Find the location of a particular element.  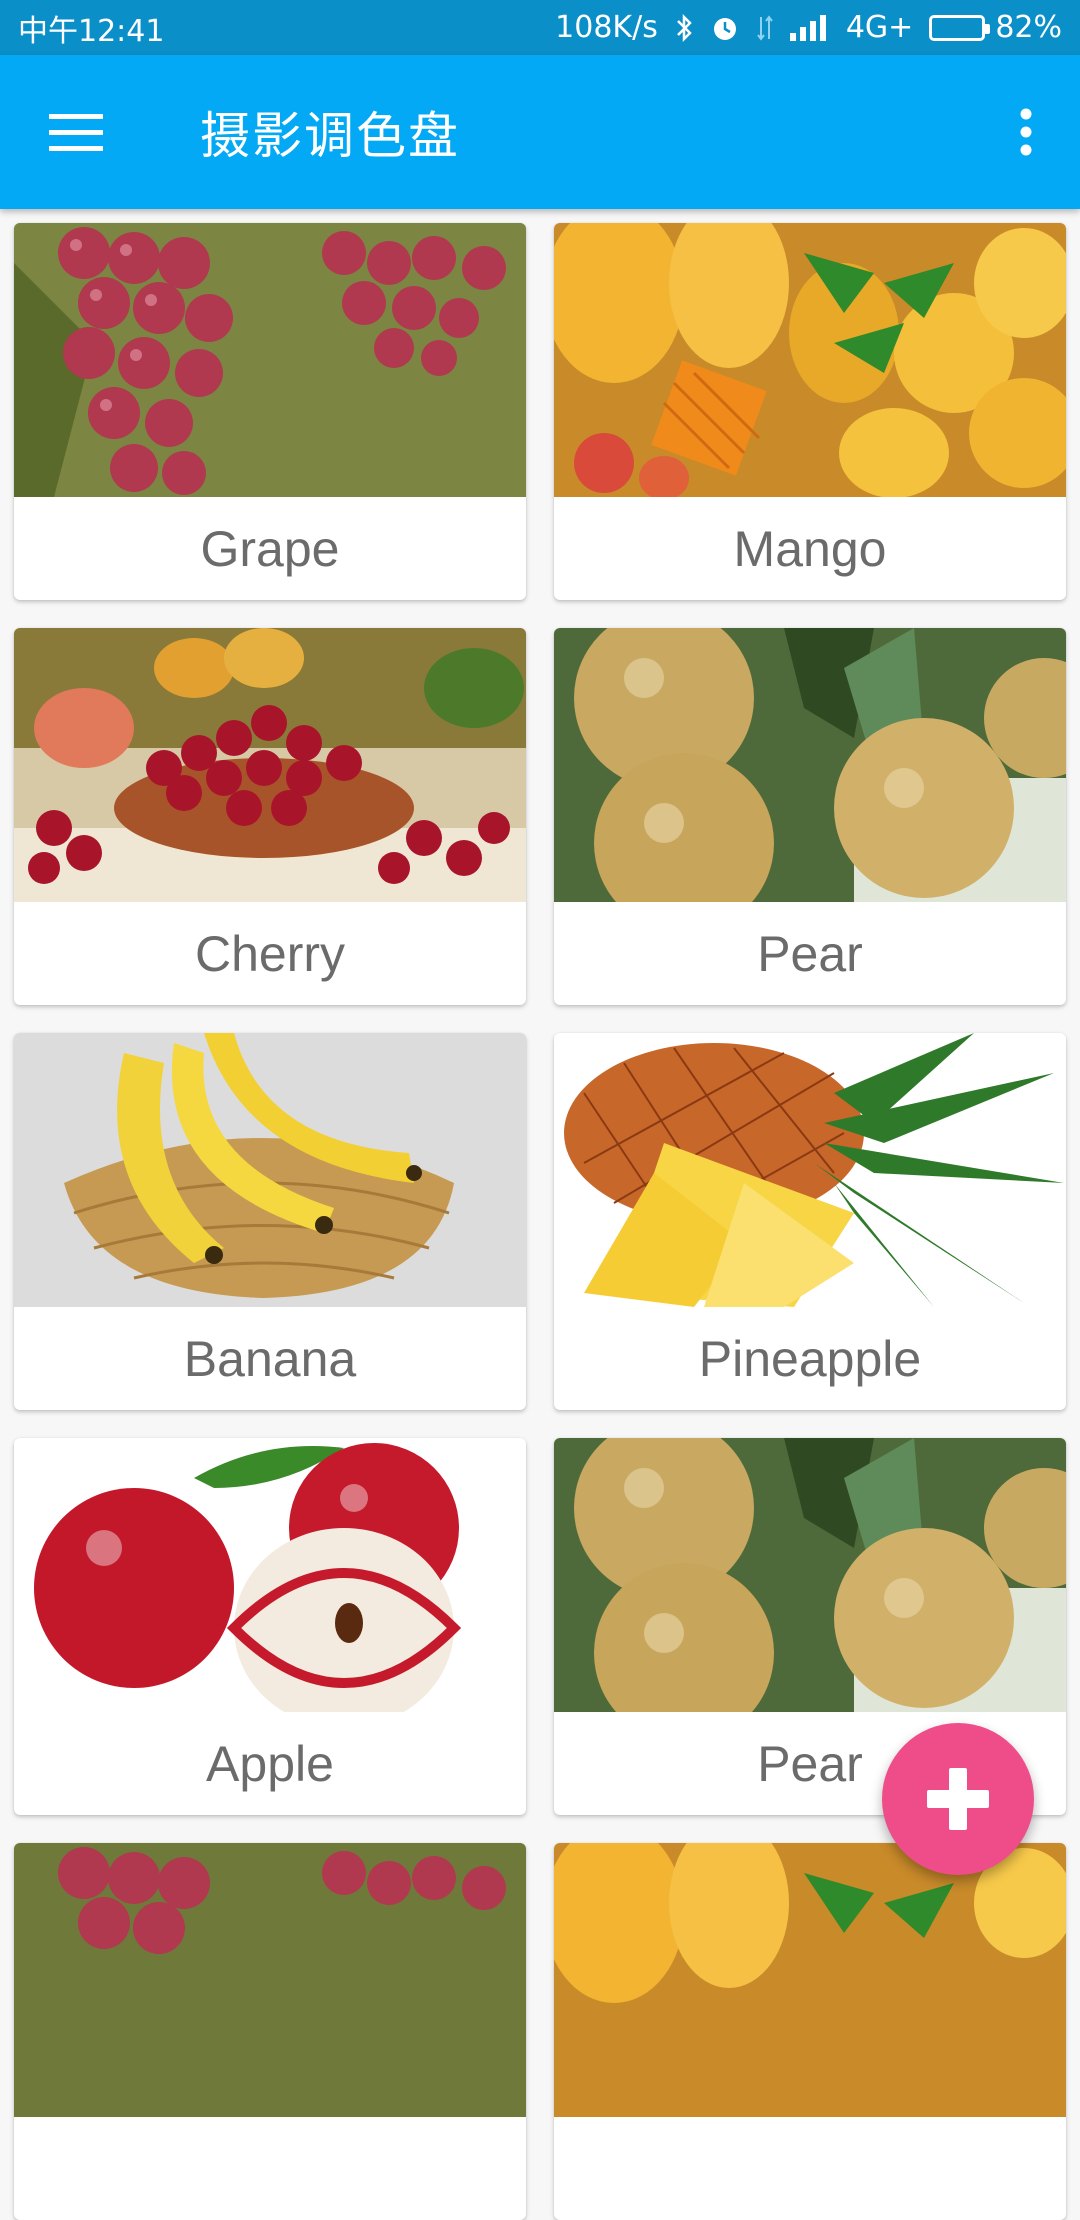

fruit-card-label: Pineapple is located at coordinates (810, 1358).